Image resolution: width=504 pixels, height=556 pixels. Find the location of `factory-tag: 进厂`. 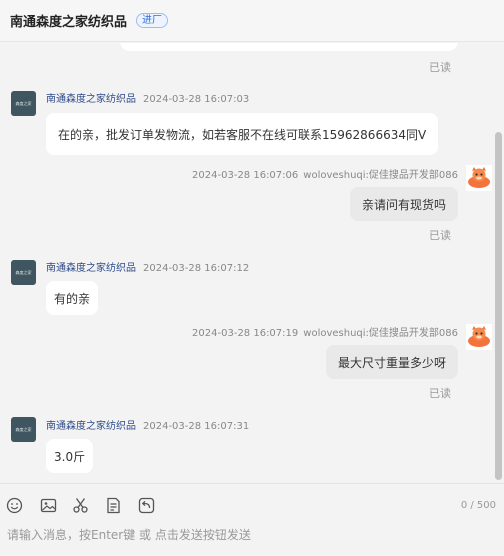

factory-tag: 进厂 is located at coordinates (152, 20).